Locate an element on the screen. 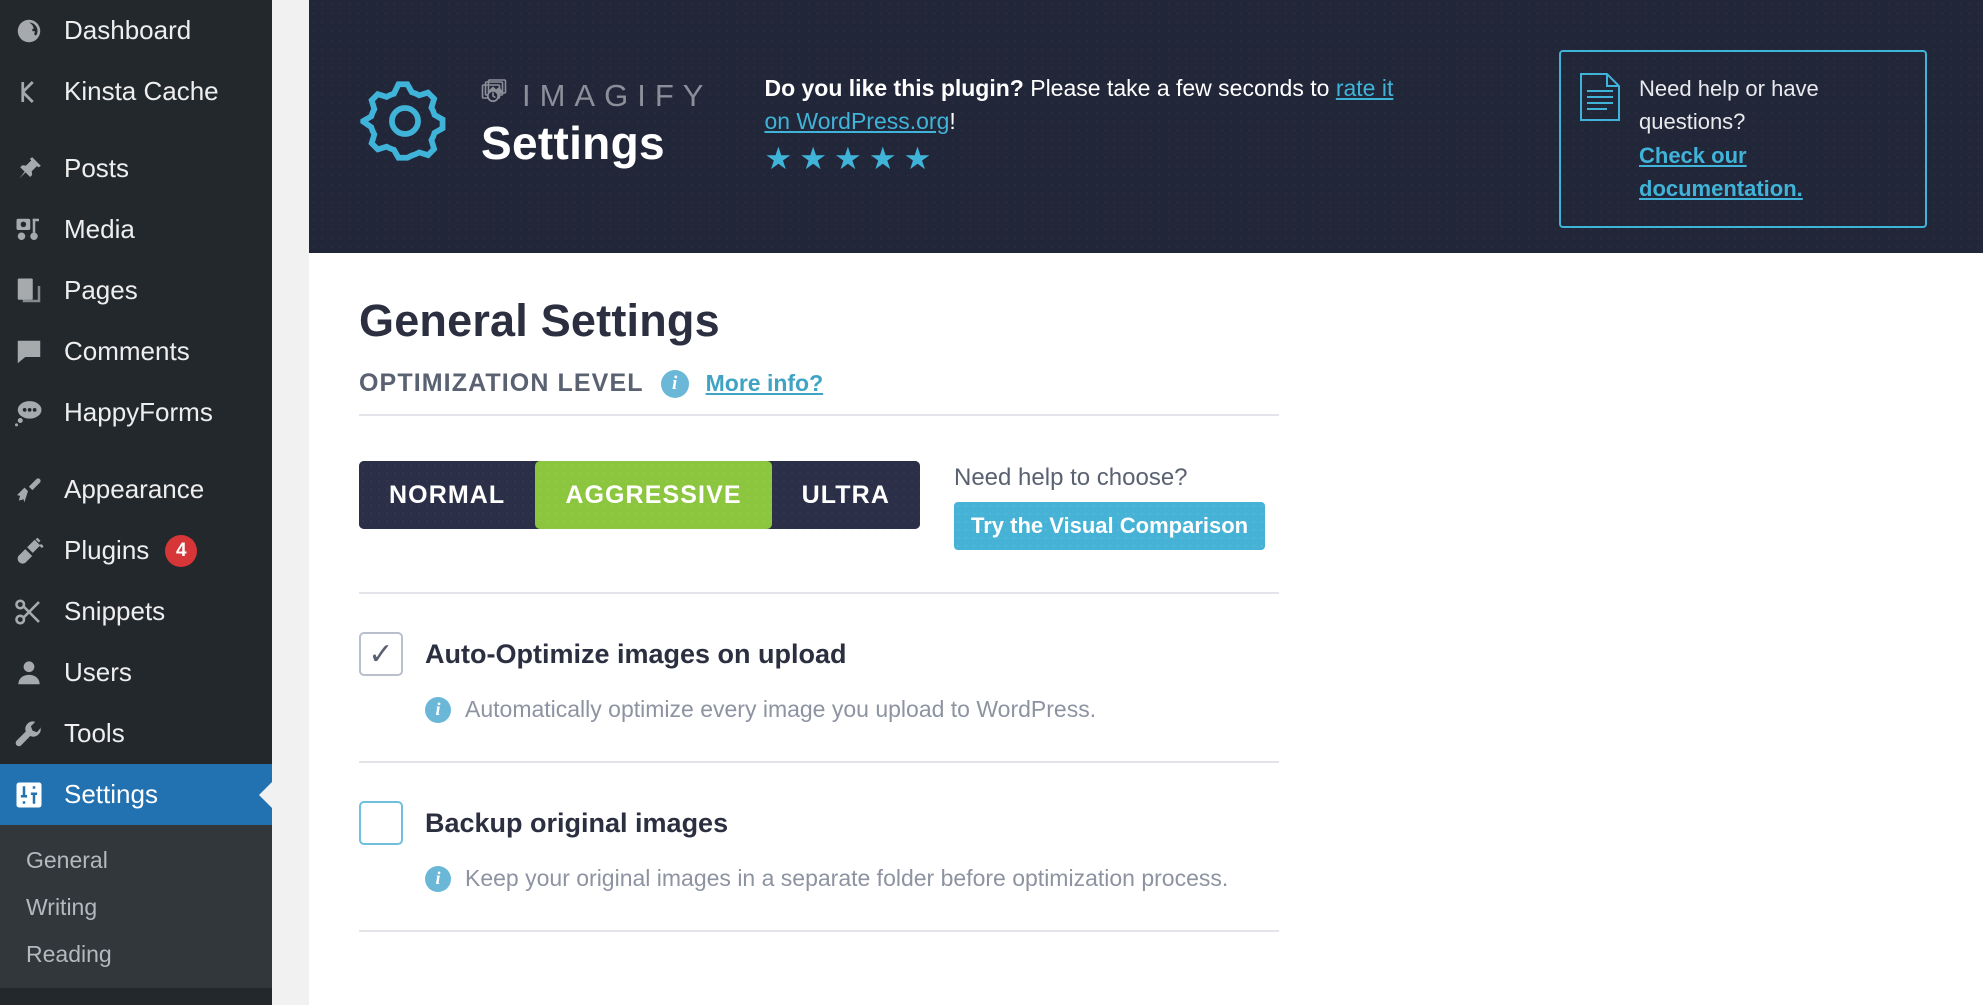 The height and width of the screenshot is (1005, 1983). brand-block: IMAGIFY Settings is located at coordinates (596, 124).